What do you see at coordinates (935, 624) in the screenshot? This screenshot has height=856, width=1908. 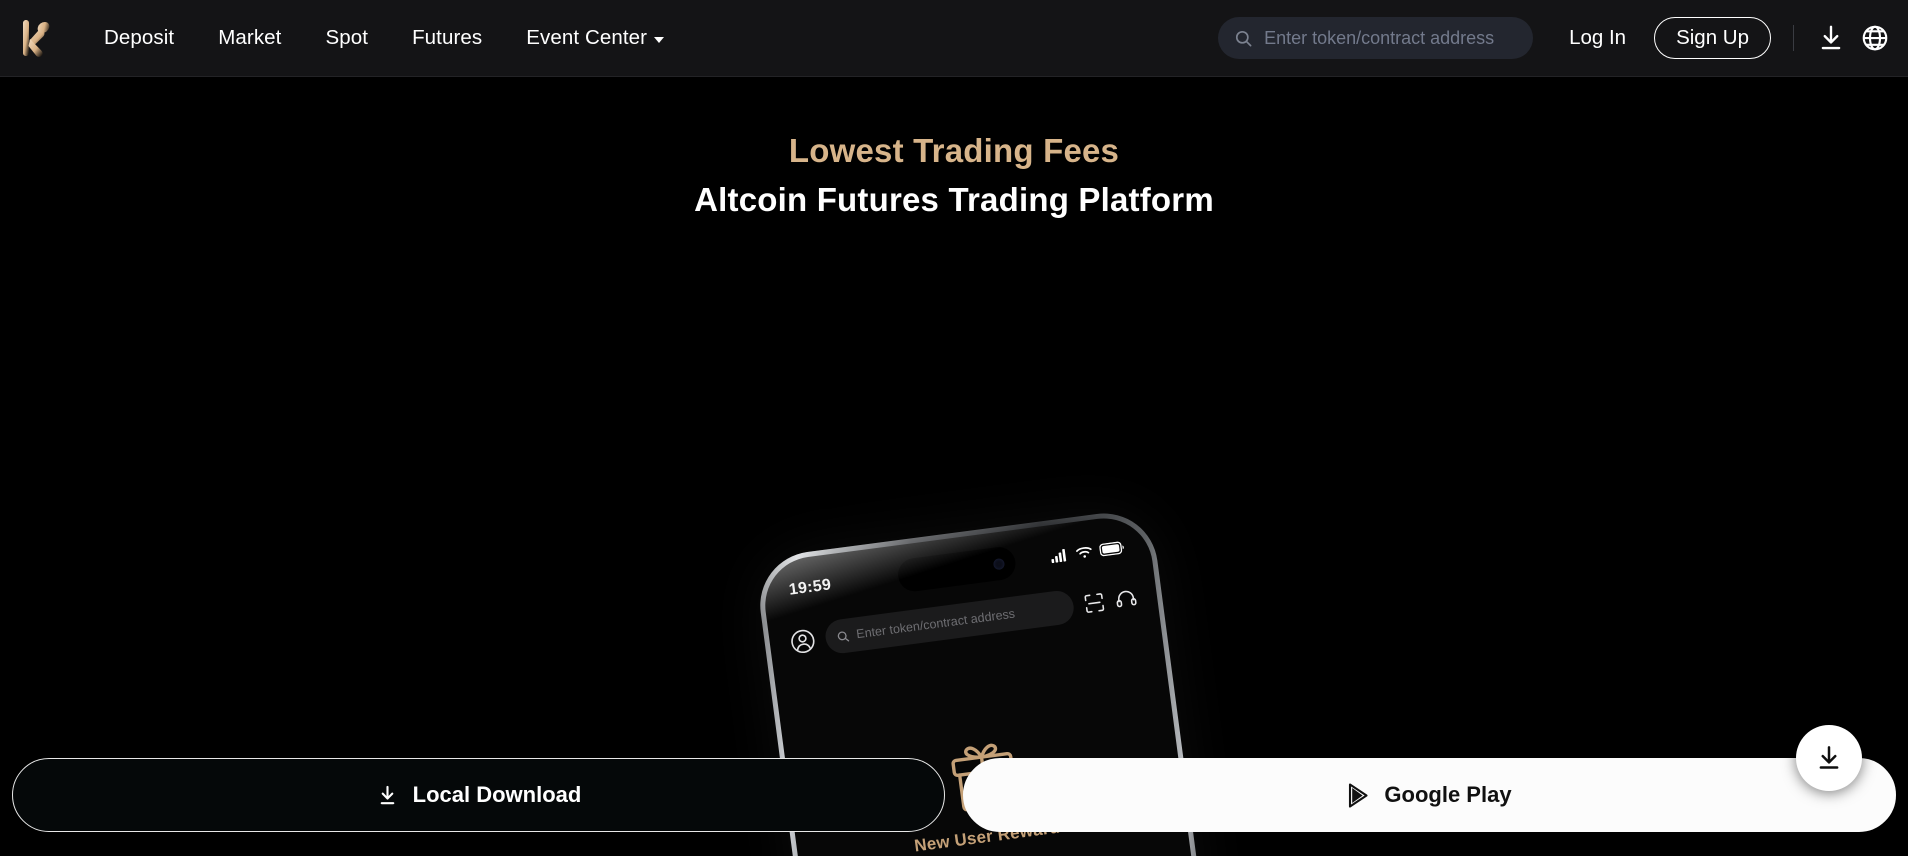 I see `phone-search-placeholder: Enter token/contract address` at bounding box center [935, 624].